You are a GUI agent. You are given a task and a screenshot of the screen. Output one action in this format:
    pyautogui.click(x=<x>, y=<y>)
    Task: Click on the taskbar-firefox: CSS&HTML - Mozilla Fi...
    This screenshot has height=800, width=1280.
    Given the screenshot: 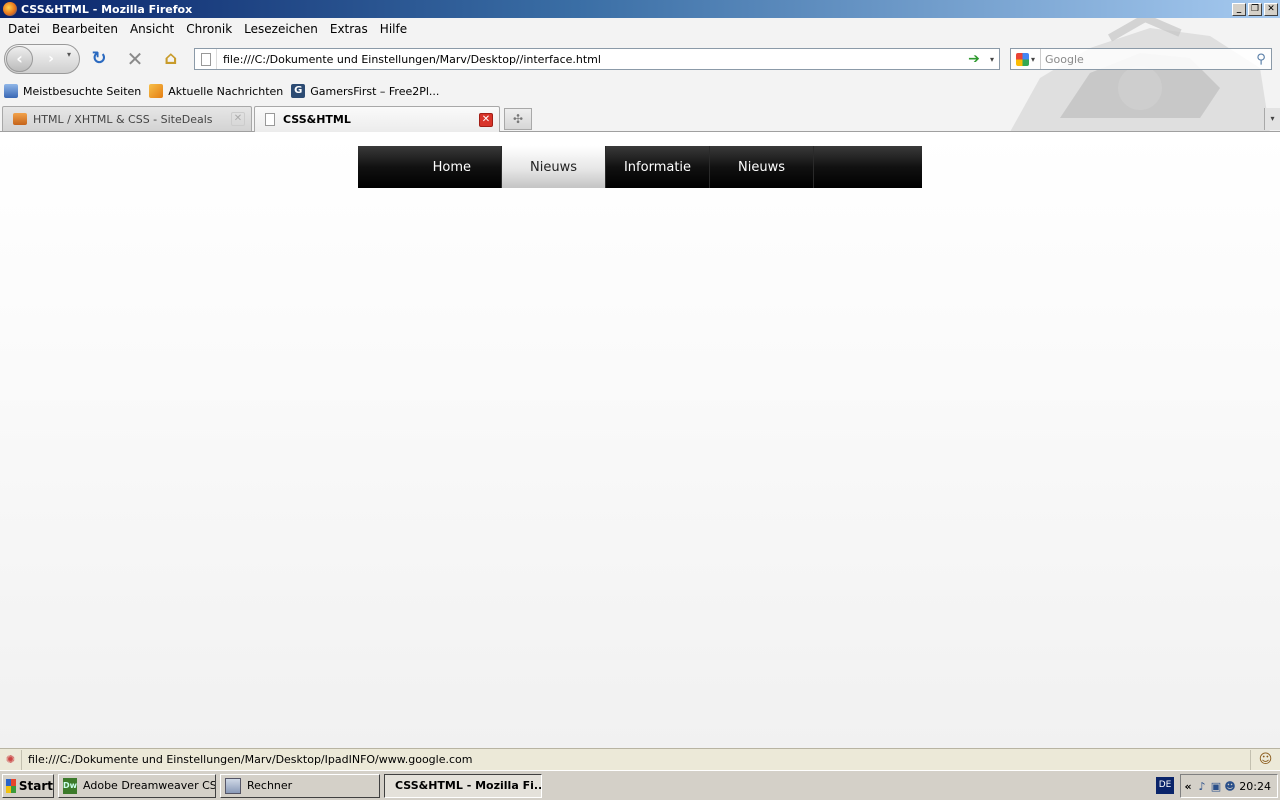 What is the action you would take?
    pyautogui.click(x=463, y=785)
    